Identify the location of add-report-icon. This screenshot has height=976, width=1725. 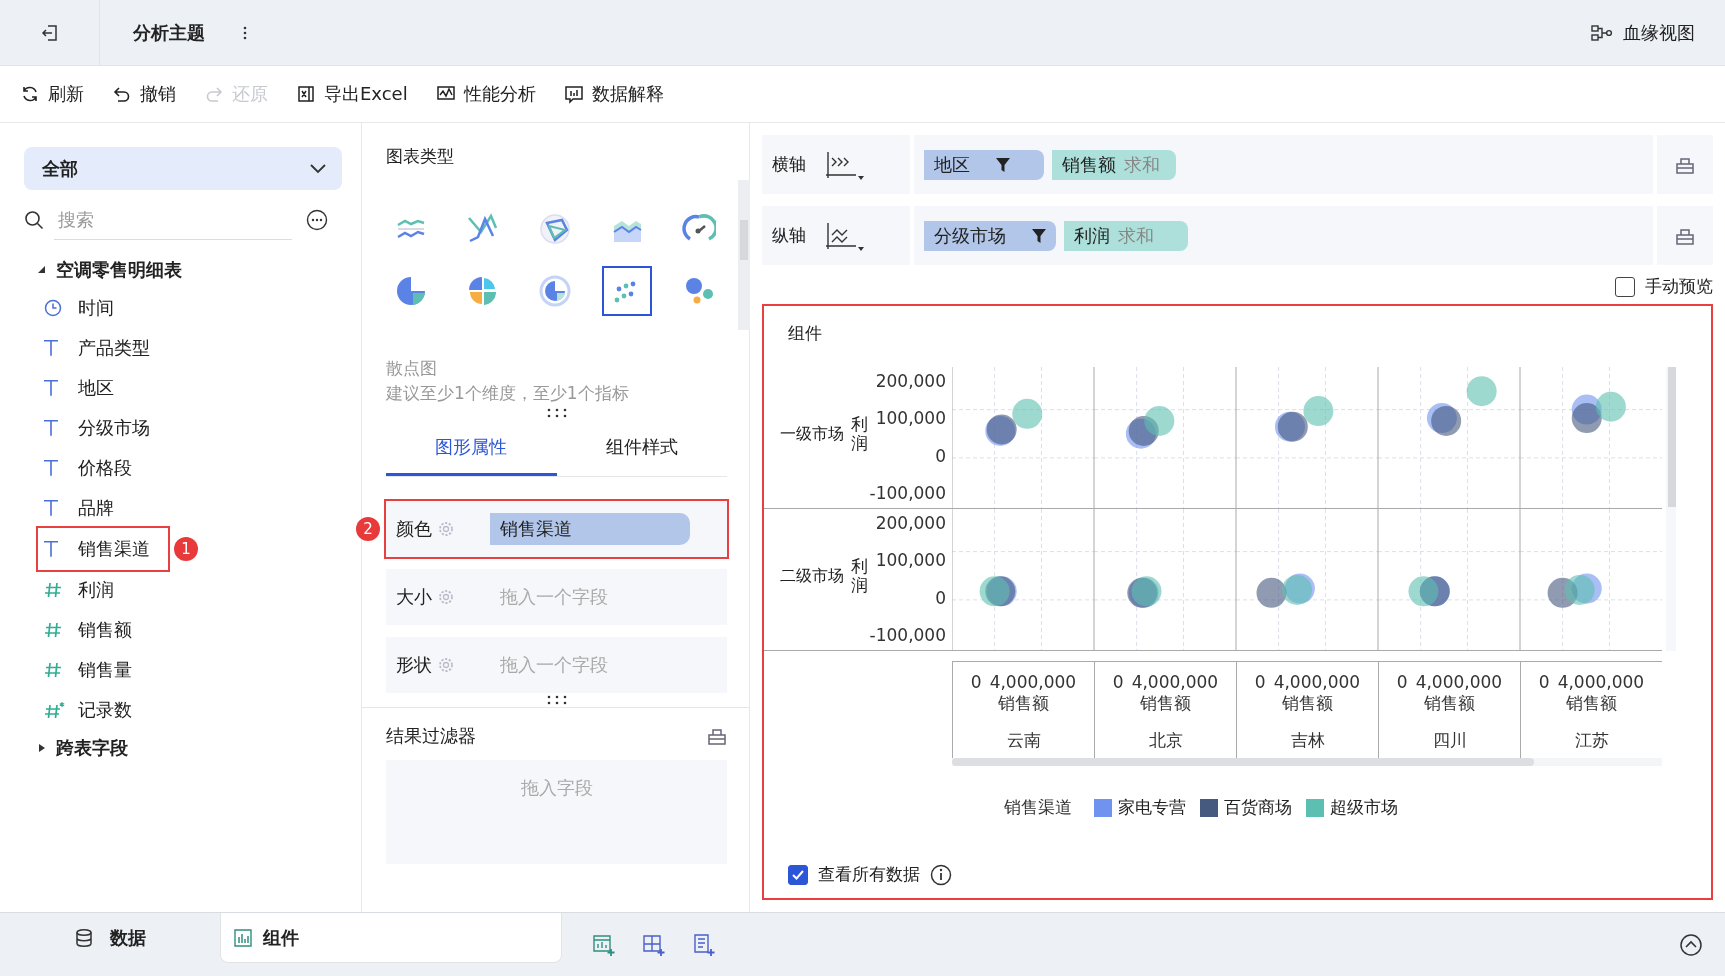
(704, 944).